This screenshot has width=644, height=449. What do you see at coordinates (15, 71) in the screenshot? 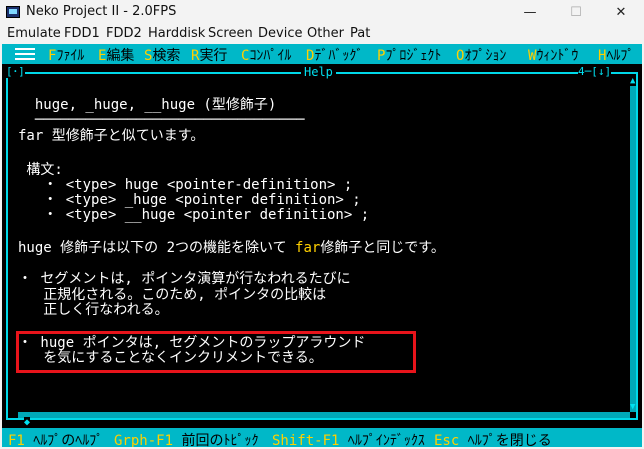
I see `help-close-box: [･]` at bounding box center [15, 71].